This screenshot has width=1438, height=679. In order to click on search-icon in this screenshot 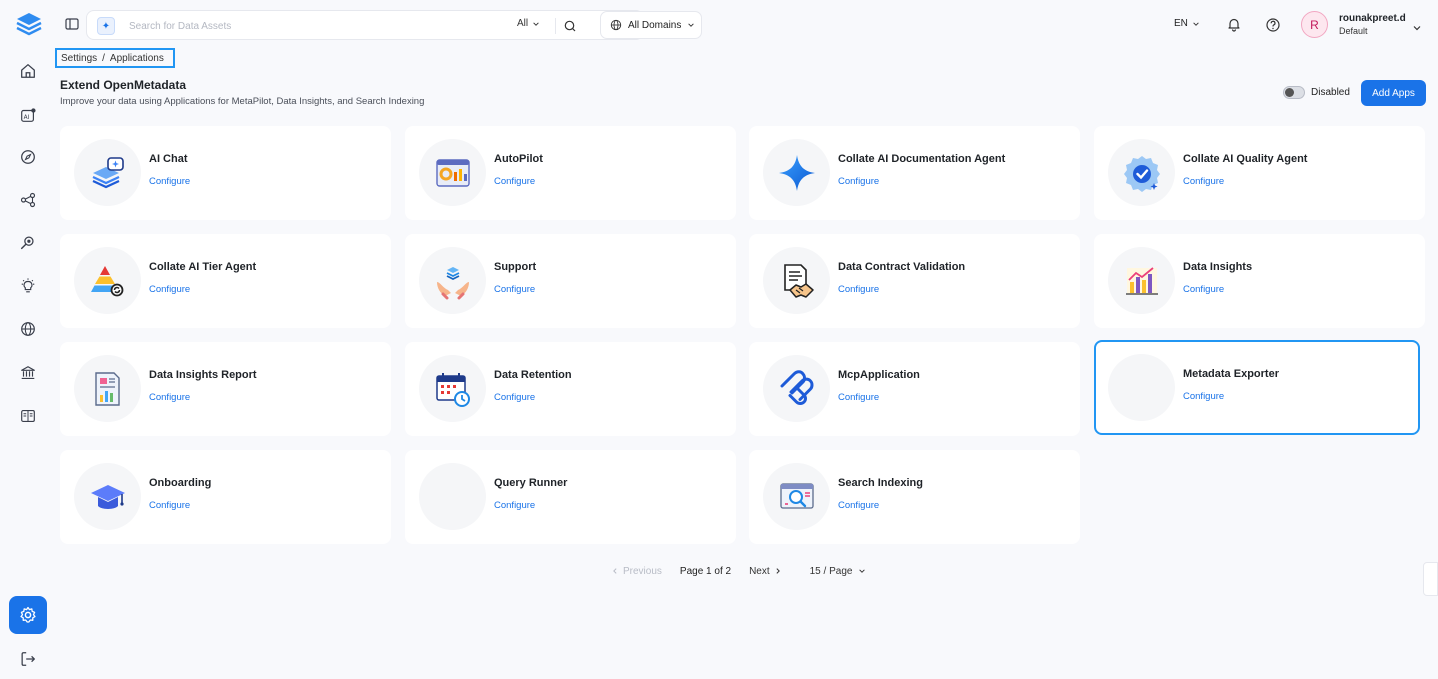, I will do `click(570, 26)`.